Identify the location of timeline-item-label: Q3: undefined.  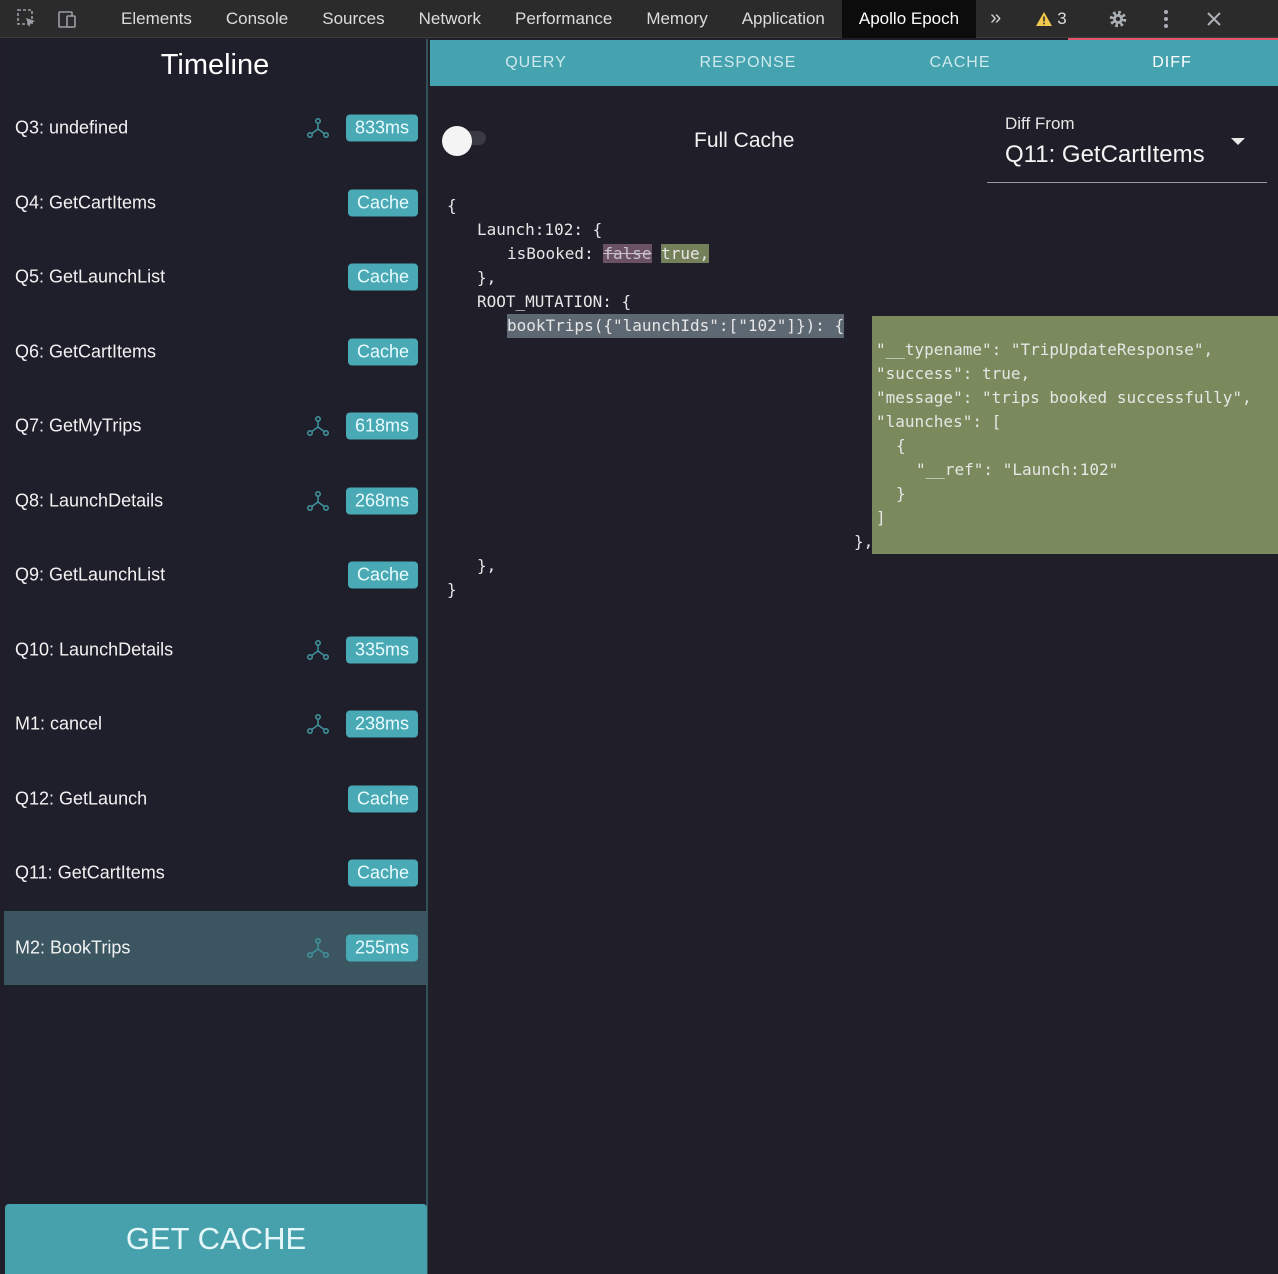
(72, 127).